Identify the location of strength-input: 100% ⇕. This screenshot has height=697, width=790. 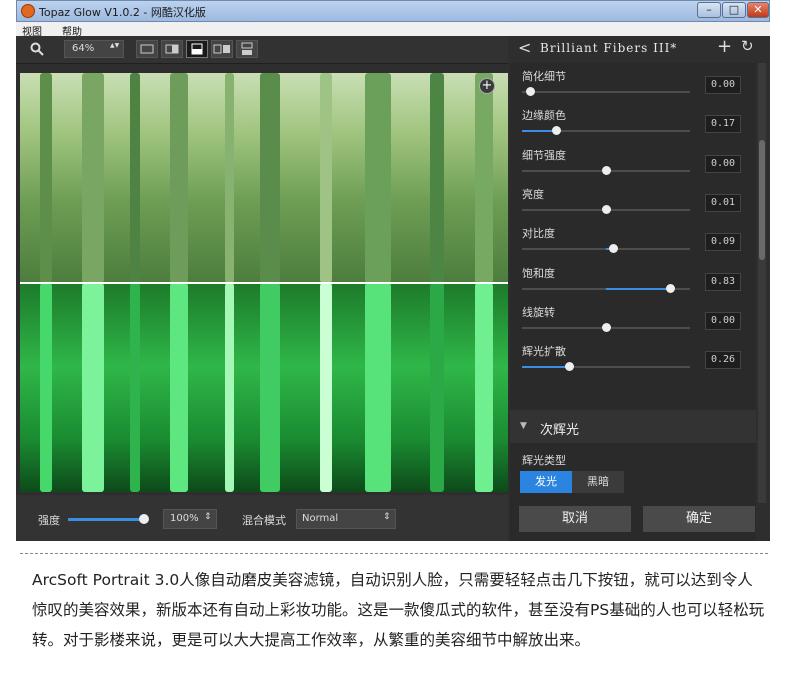
(190, 519).